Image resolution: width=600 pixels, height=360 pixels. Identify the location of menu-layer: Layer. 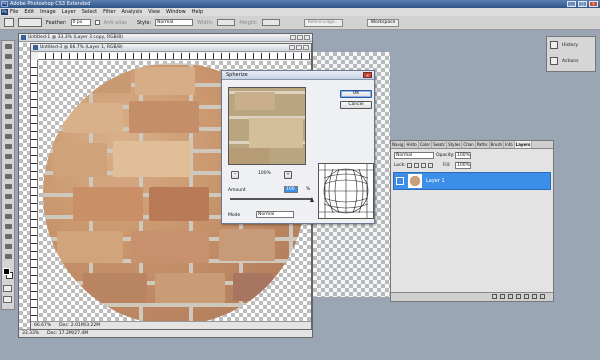
(69, 12).